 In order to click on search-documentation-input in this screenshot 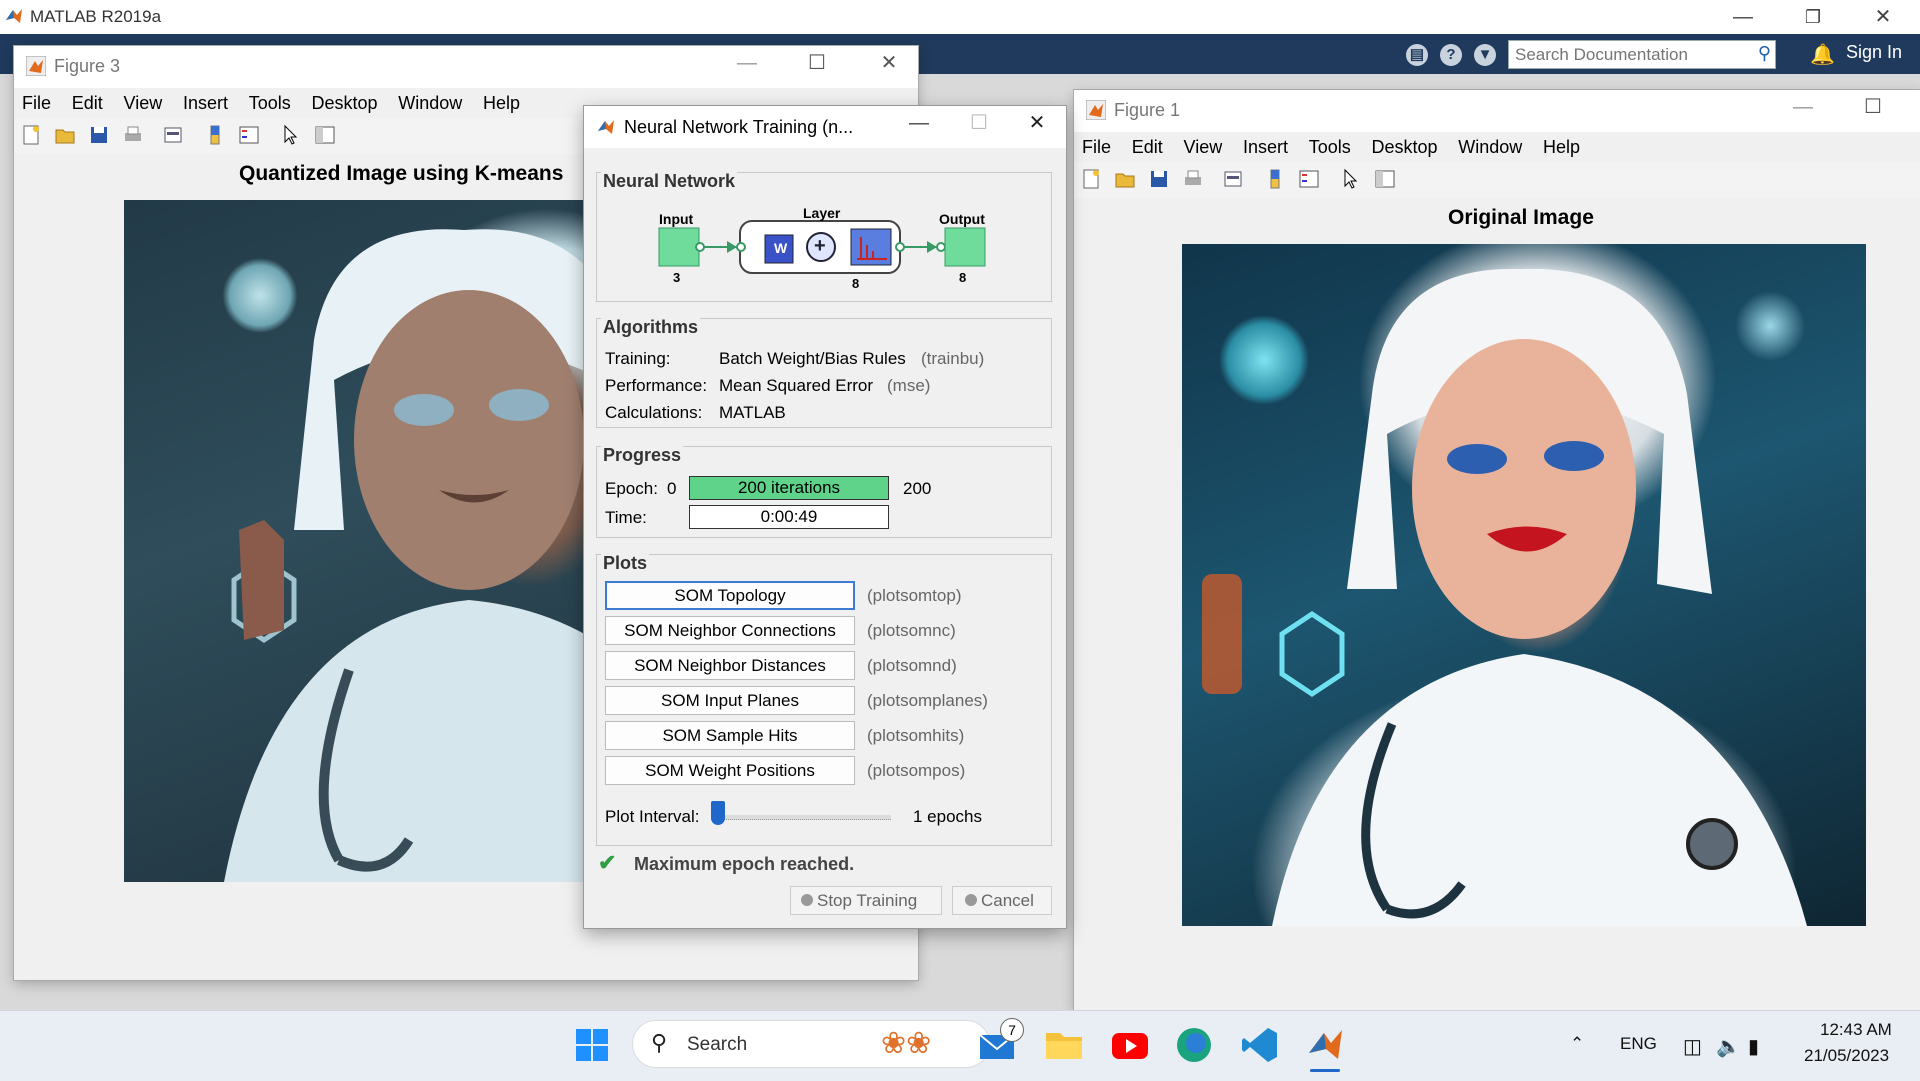, I will do `click(1630, 55)`.